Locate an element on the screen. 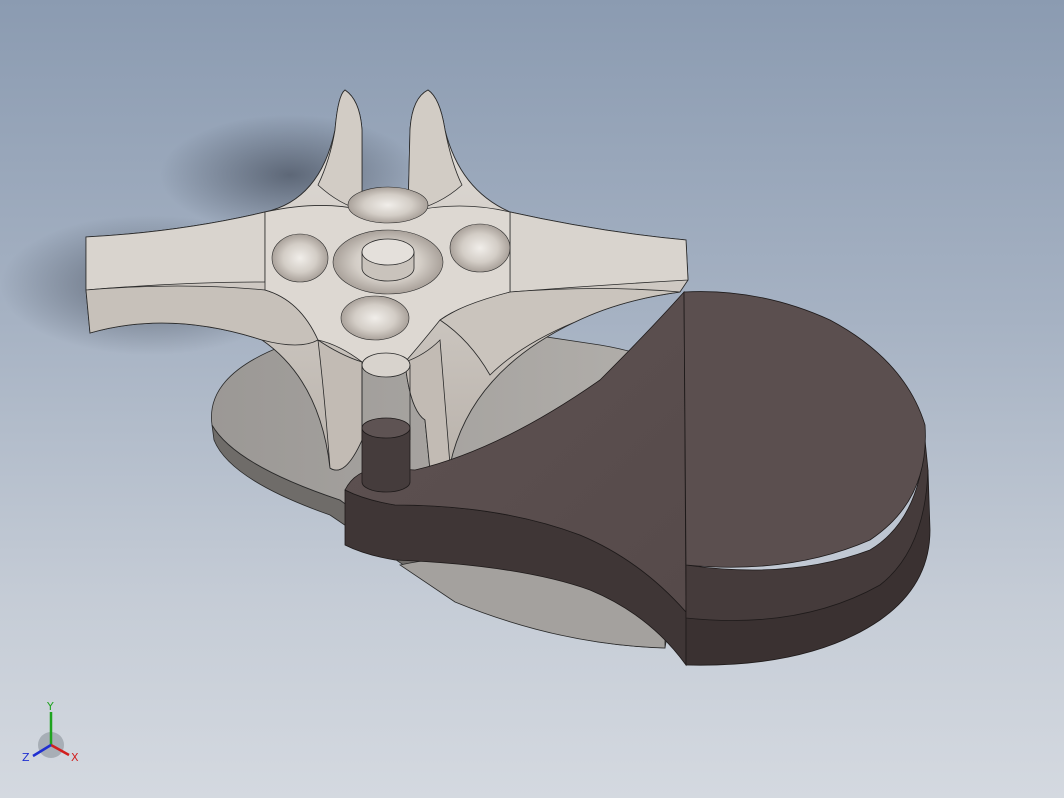 This screenshot has height=798, width=1064. dimple-bottom is located at coordinates (375, 318).